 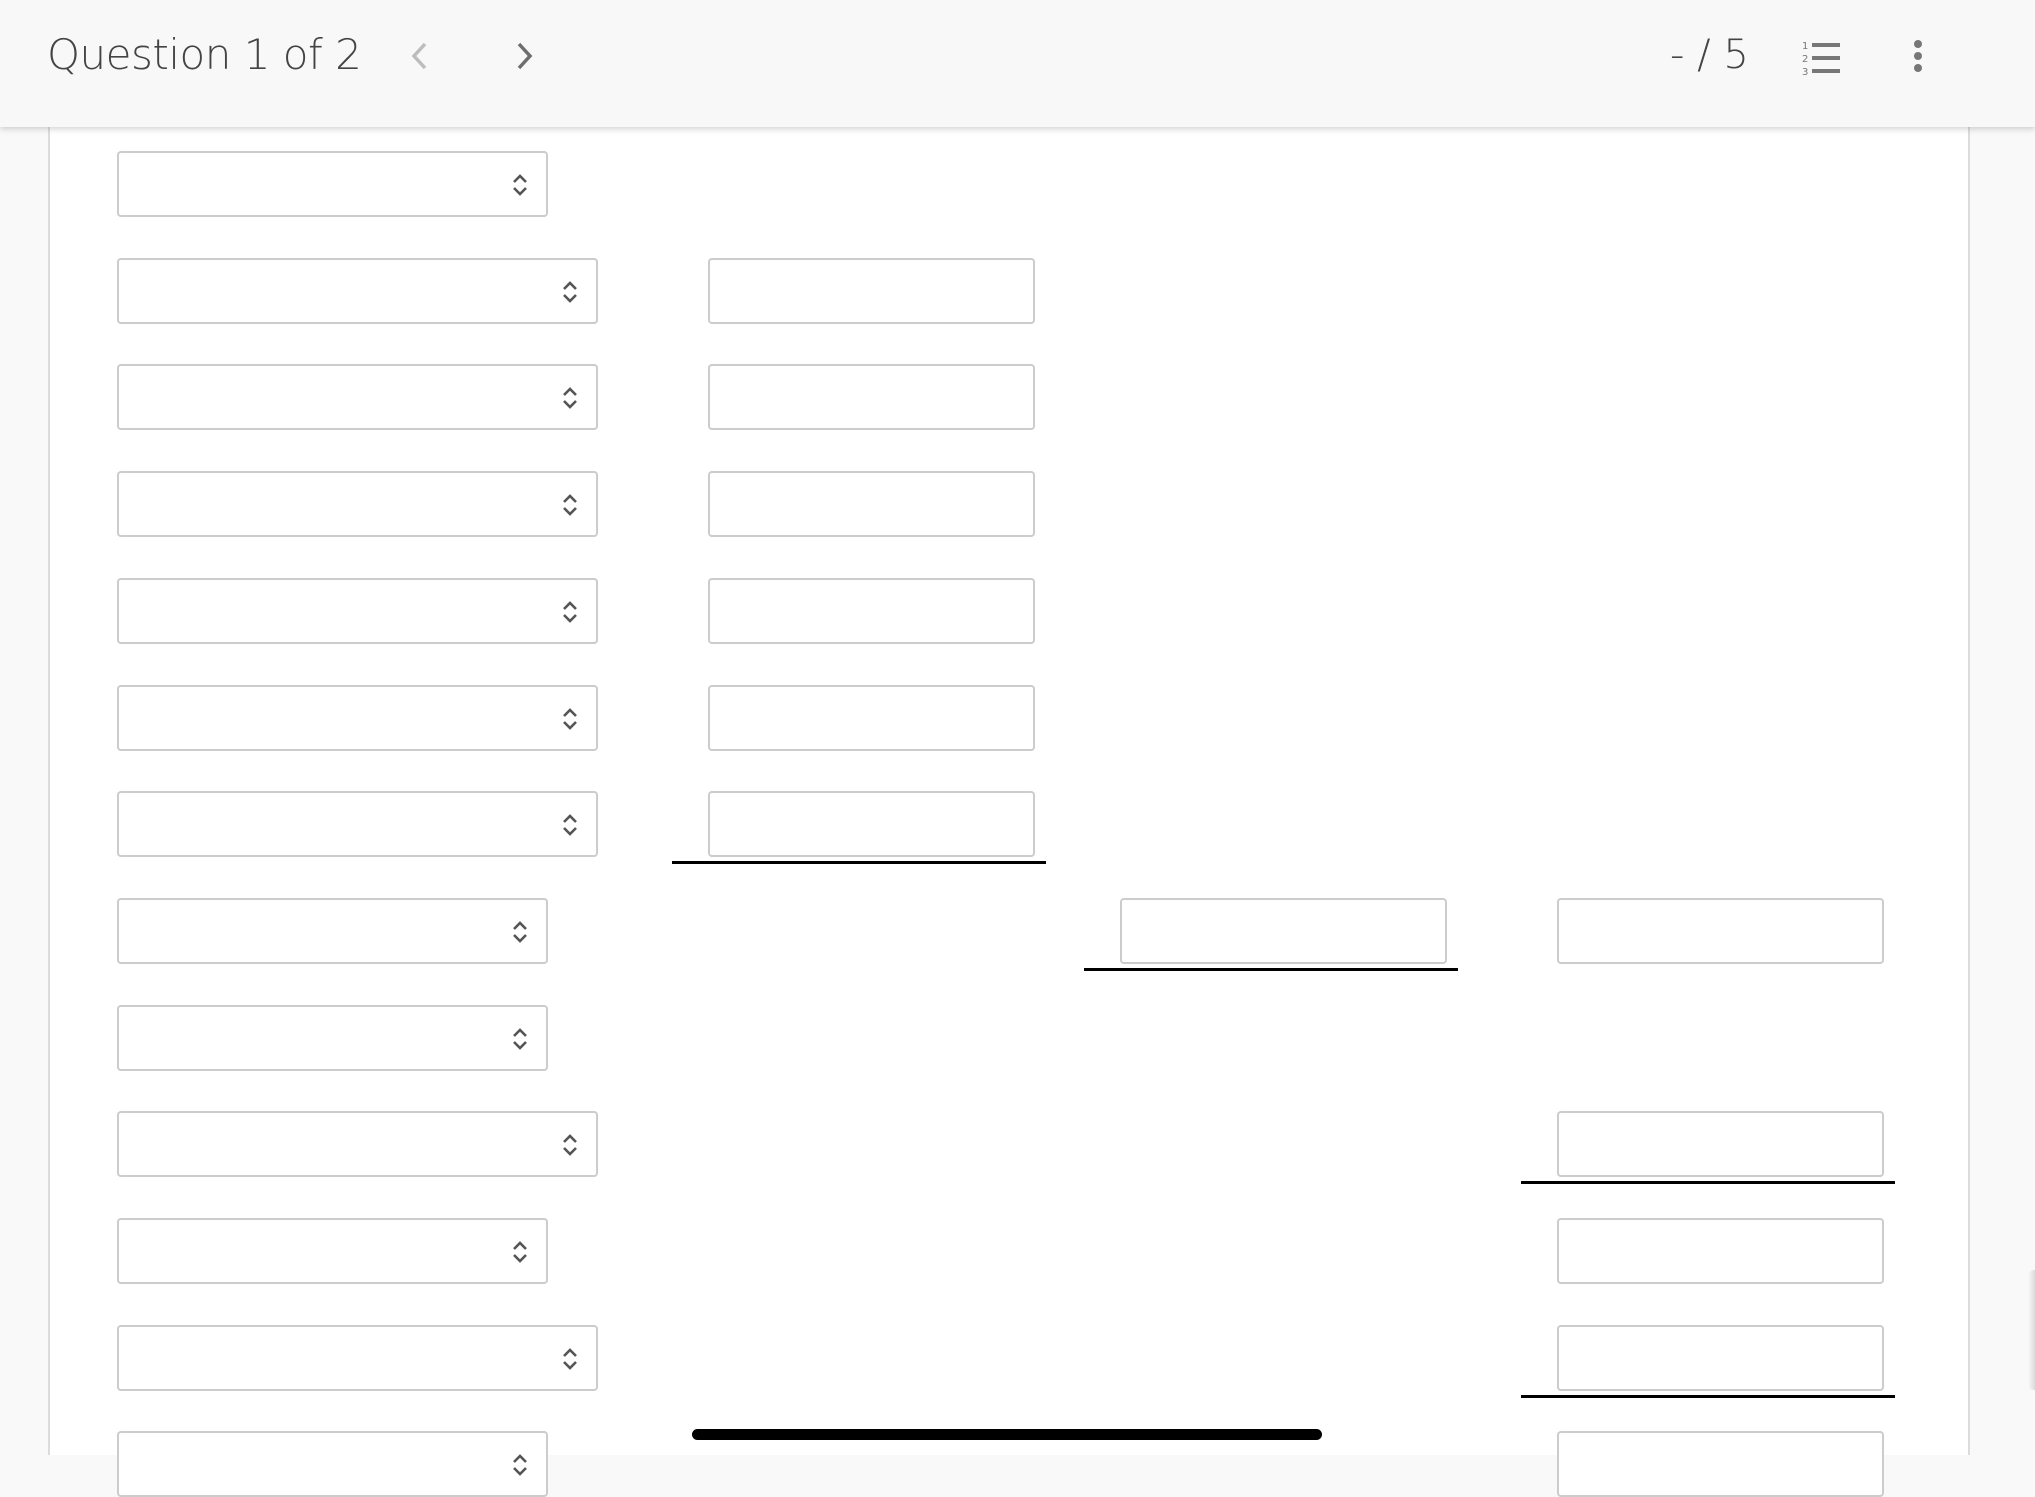 What do you see at coordinates (1709, 55) in the screenshot?
I see `score-display: - / 5` at bounding box center [1709, 55].